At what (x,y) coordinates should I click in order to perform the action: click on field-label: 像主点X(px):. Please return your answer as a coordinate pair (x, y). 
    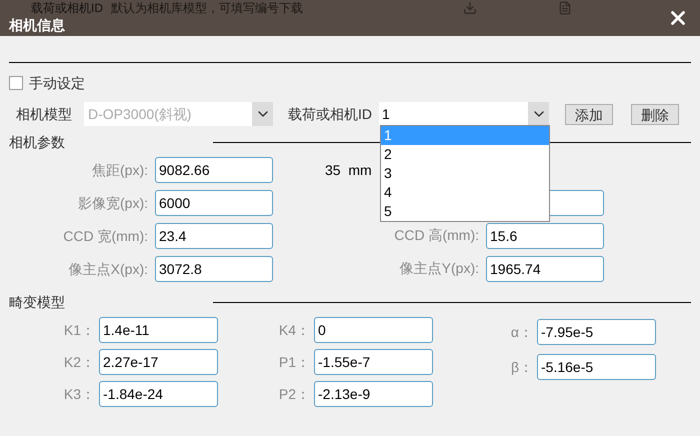
    Looking at the image, I should click on (108, 269).